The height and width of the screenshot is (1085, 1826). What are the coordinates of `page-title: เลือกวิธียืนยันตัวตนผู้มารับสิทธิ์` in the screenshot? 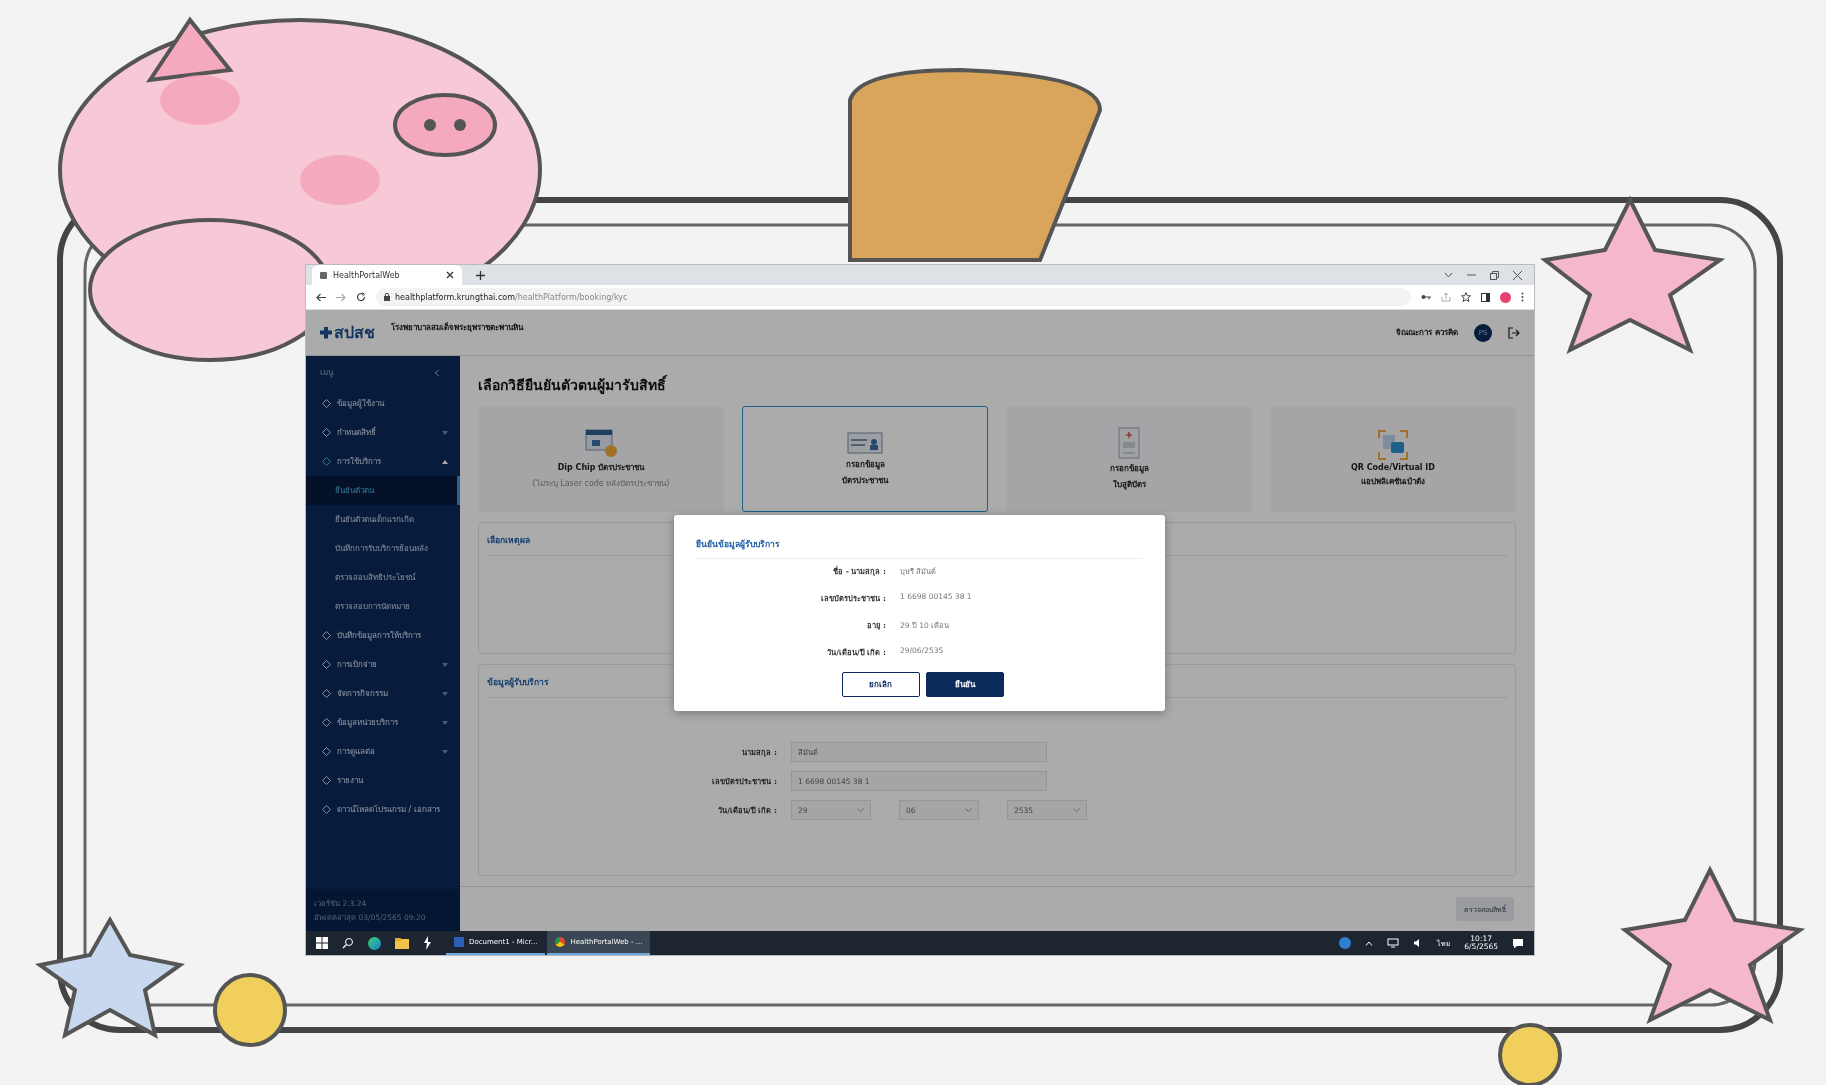 It's located at (573, 385).